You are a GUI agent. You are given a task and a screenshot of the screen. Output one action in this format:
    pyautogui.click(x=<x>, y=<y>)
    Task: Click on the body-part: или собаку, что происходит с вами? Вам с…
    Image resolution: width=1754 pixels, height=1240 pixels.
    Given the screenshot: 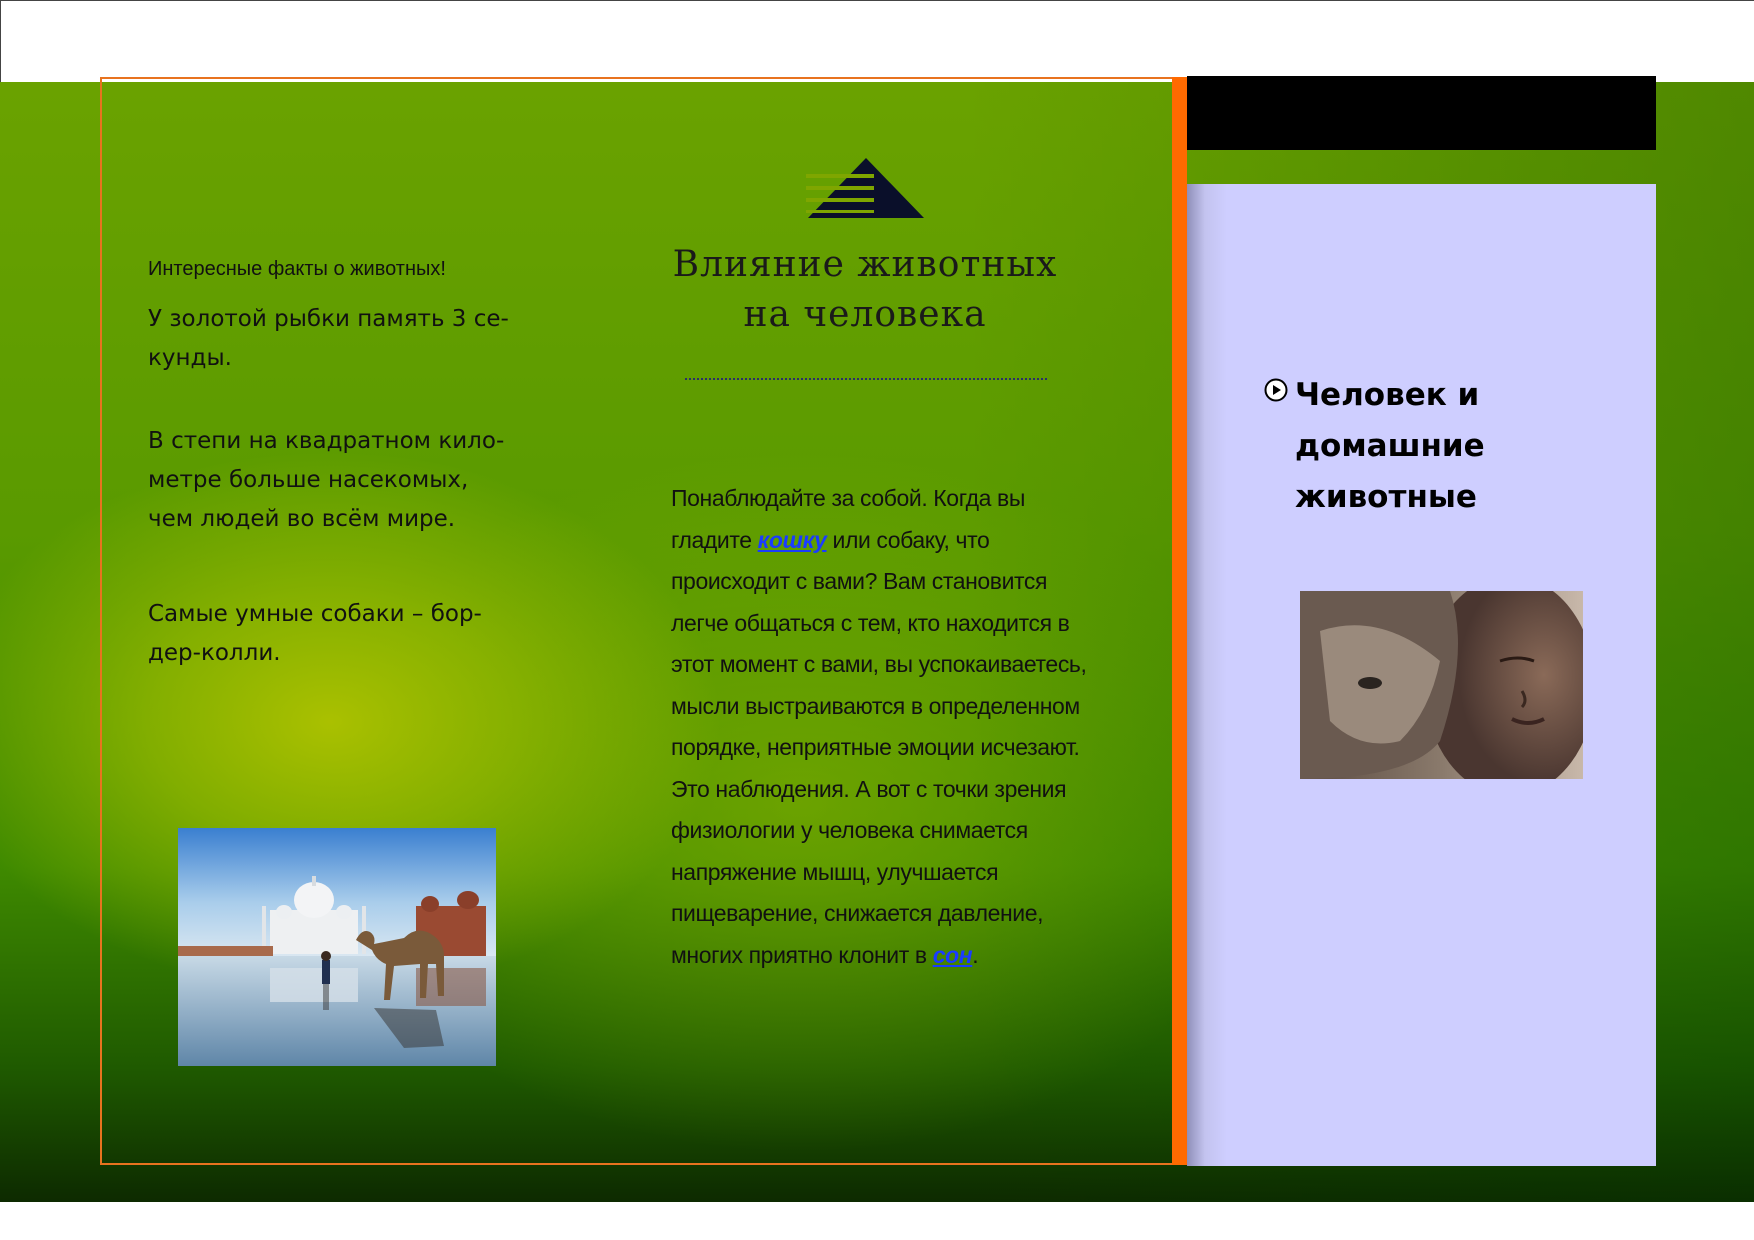 What is the action you would take?
    pyautogui.click(x=879, y=747)
    